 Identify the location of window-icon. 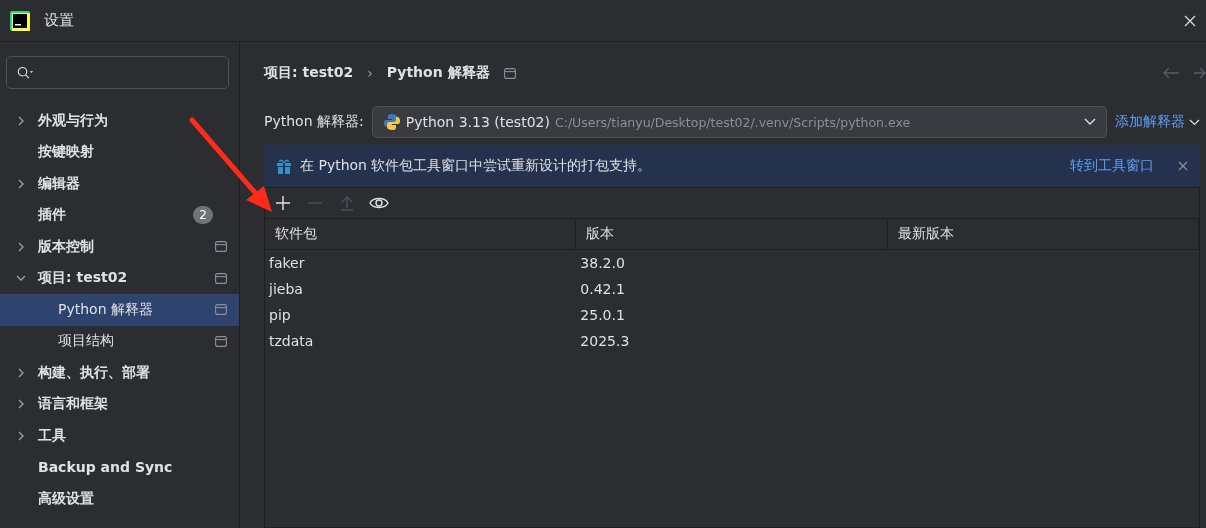
(509, 73).